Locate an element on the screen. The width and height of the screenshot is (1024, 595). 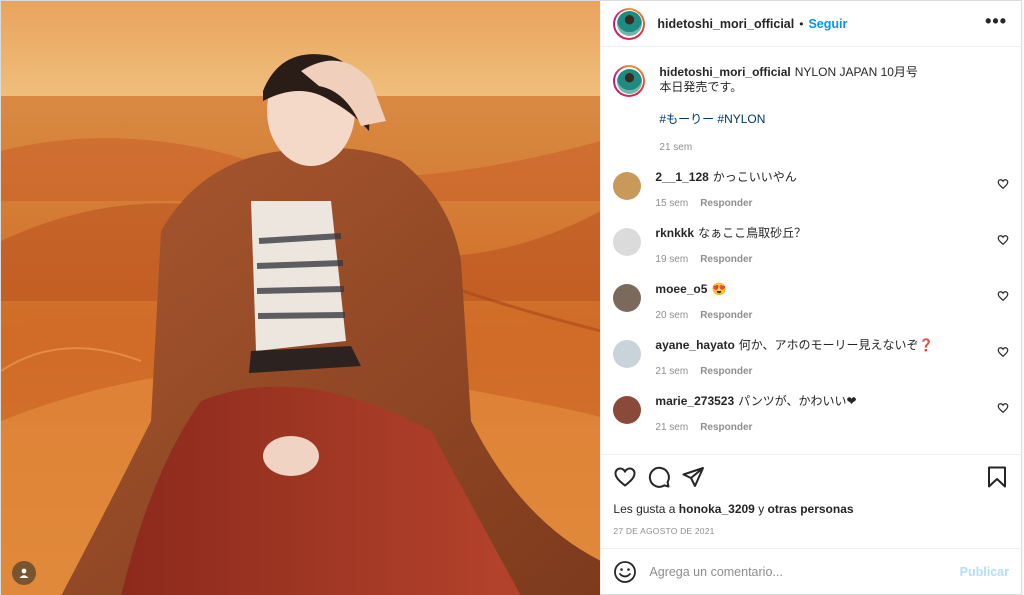
bookmark-icon is located at coordinates (997, 477).